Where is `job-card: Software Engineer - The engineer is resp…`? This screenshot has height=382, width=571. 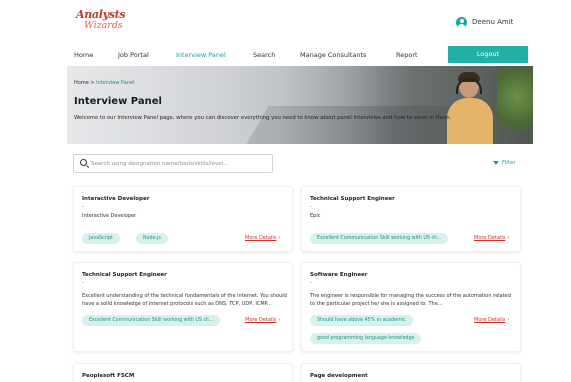 job-card: Software Engineer - The engineer is resp… is located at coordinates (411, 307).